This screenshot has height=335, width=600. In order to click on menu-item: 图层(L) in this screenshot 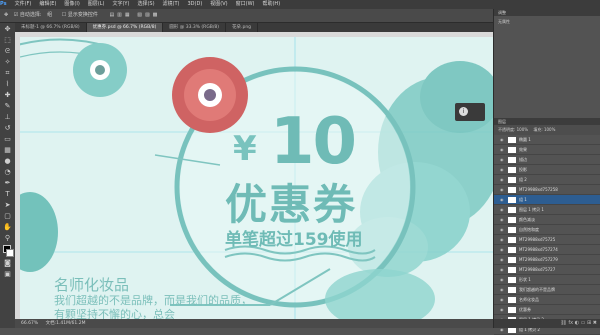, I will do `click(96, 4)`.